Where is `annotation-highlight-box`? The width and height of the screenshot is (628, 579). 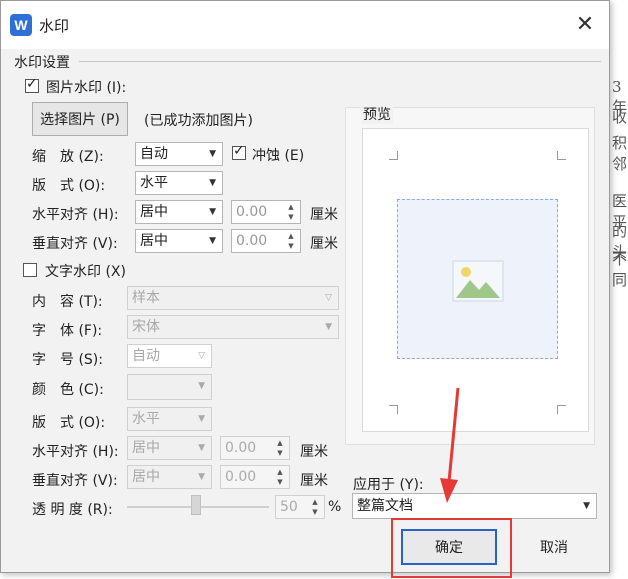 annotation-highlight-box is located at coordinates (451, 548).